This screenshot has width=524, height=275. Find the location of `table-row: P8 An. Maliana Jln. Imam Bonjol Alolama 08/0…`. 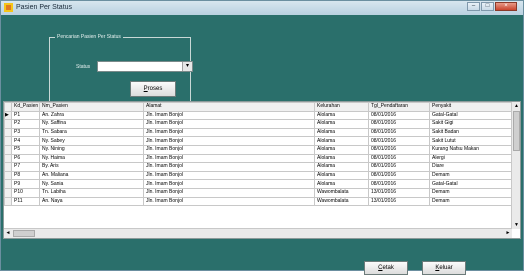

table-row: P8 An. Maliana Jln. Imam Bonjol Alolama 08/0… is located at coordinates (258, 175).